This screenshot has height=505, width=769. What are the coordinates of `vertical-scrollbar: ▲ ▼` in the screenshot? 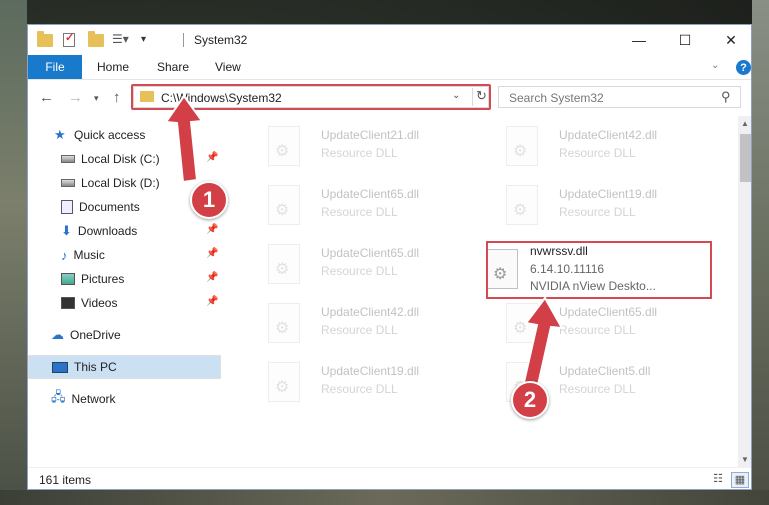 It's located at (744, 291).